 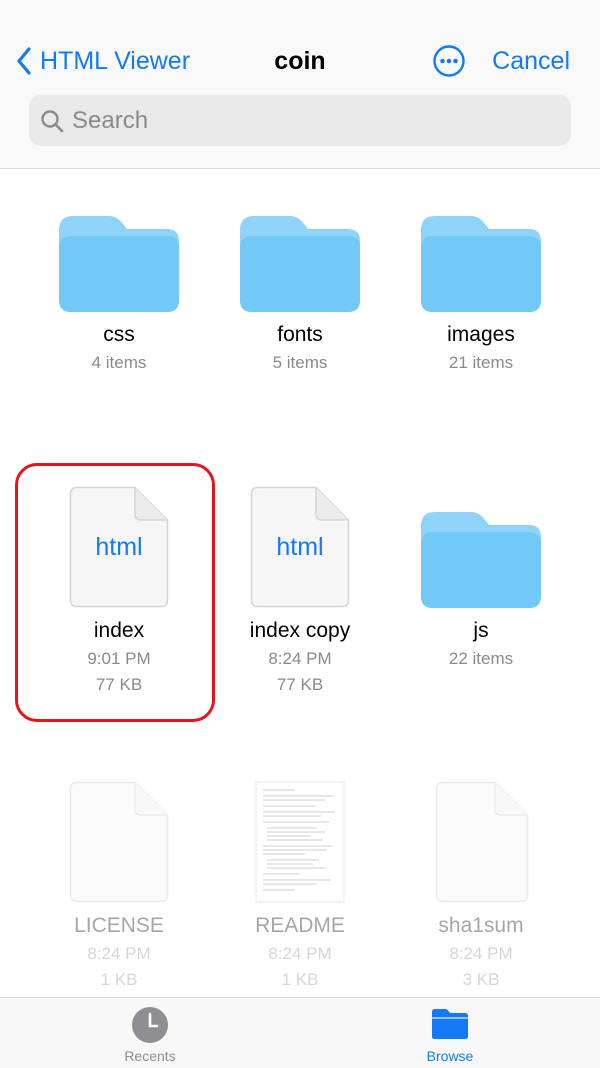 What do you see at coordinates (150, 1056) in the screenshot?
I see `tab-label: Recents` at bounding box center [150, 1056].